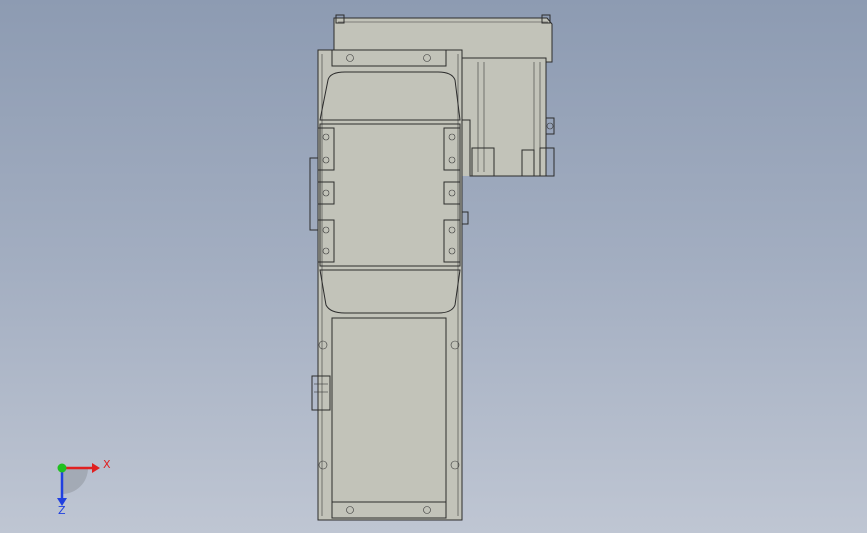 The height and width of the screenshot is (533, 867). I want to click on x-axis-arrowhead, so click(96, 468).